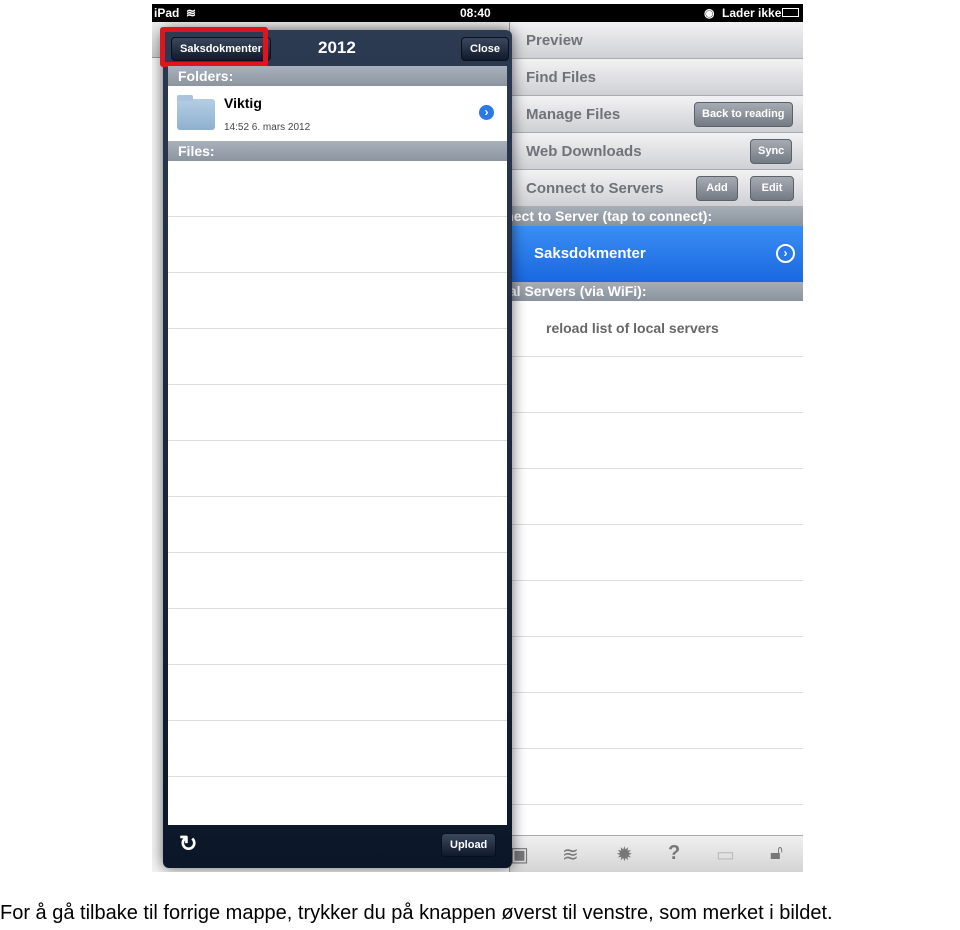 This screenshot has width=960, height=930. I want to click on folder-icon, so click(196, 112).